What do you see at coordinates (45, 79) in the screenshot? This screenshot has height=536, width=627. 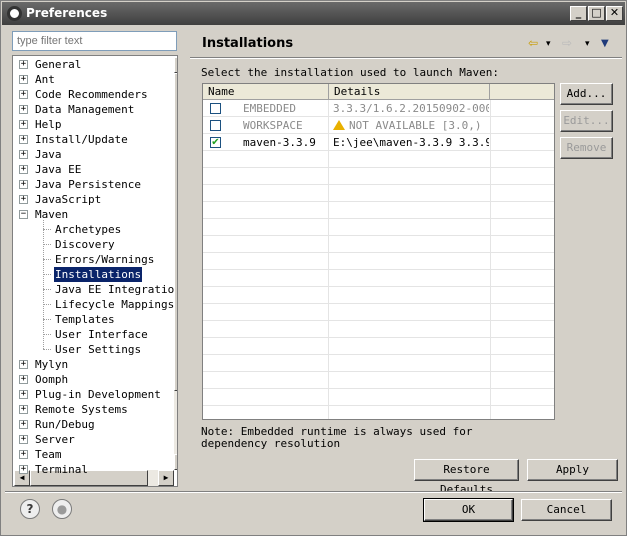 I see `tree-item-label: Ant` at bounding box center [45, 79].